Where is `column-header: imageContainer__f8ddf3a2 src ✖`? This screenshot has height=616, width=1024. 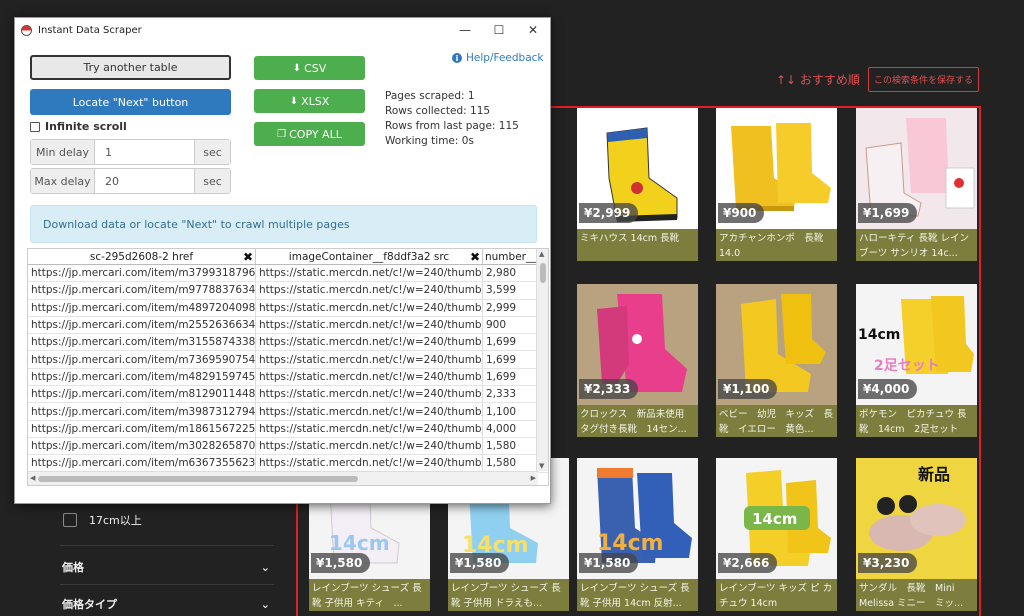 column-header: imageContainer__f8ddf3a2 src ✖ is located at coordinates (369, 256).